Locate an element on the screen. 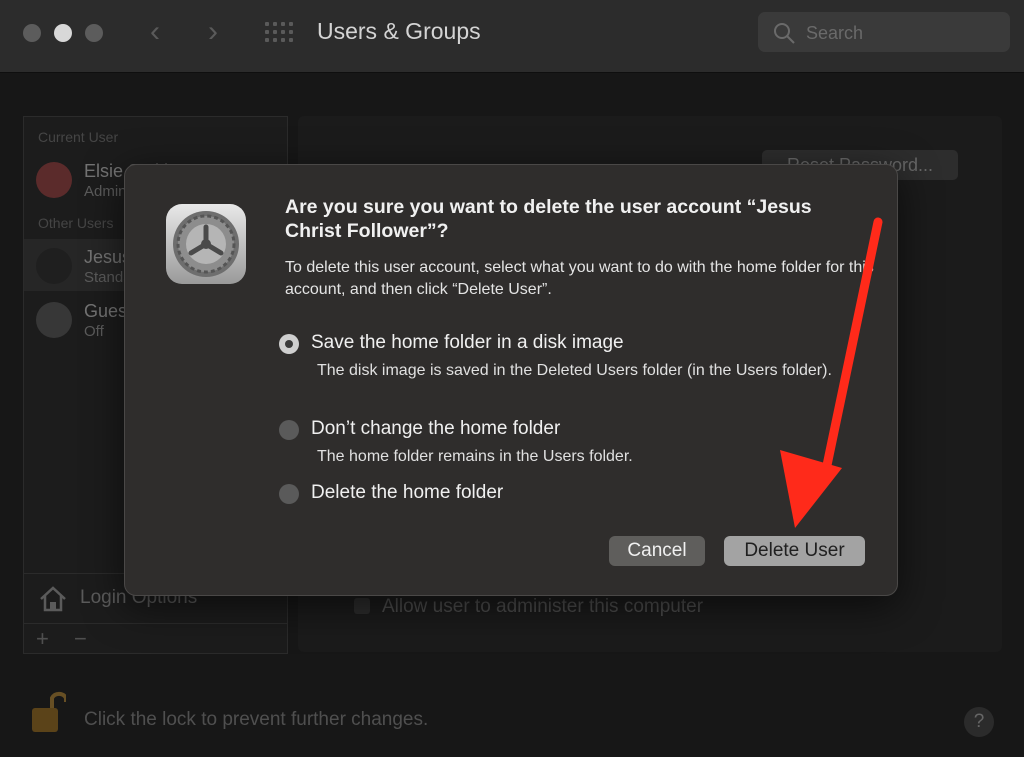  search-field: Search is located at coordinates (884, 32).